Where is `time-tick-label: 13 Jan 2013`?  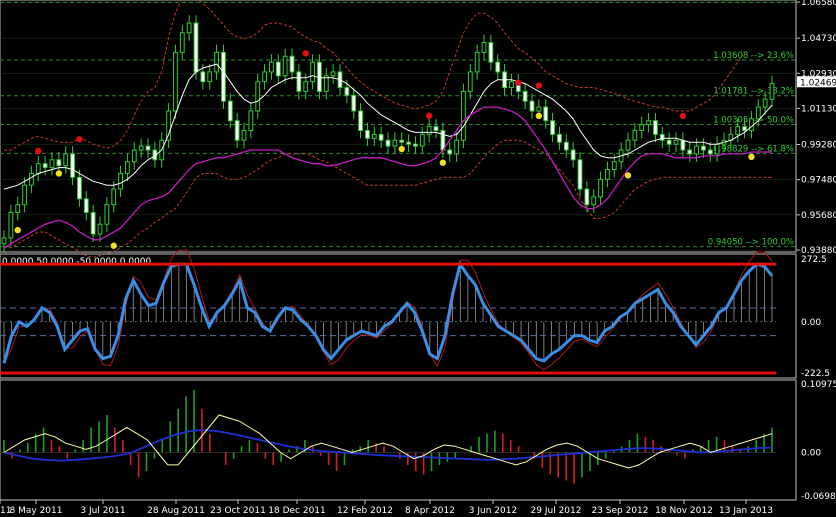
time-tick-label: 13 Jan 2013 is located at coordinates (746, 511).